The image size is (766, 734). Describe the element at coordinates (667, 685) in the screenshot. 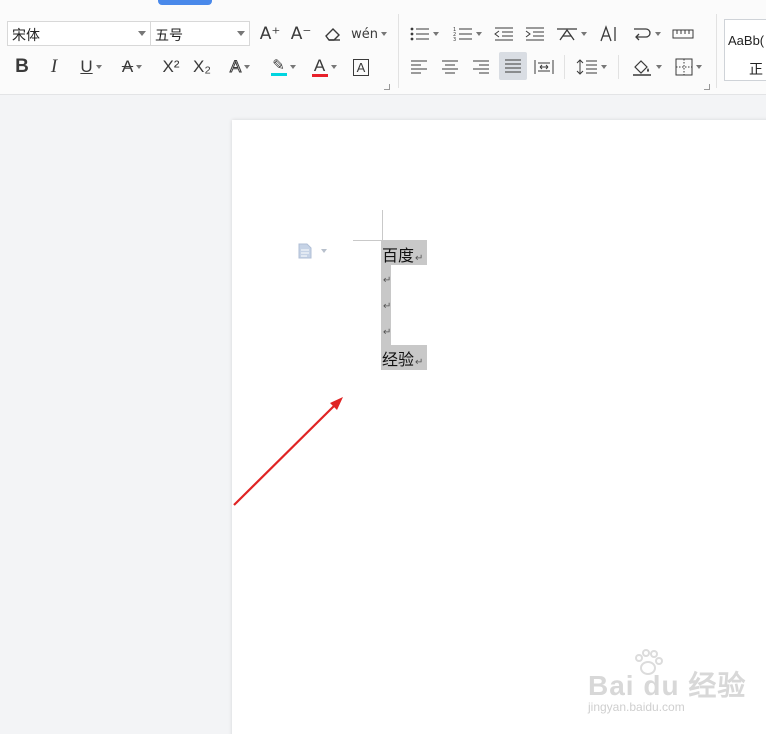

I see `watermark-brand: Bai du 经验` at that location.